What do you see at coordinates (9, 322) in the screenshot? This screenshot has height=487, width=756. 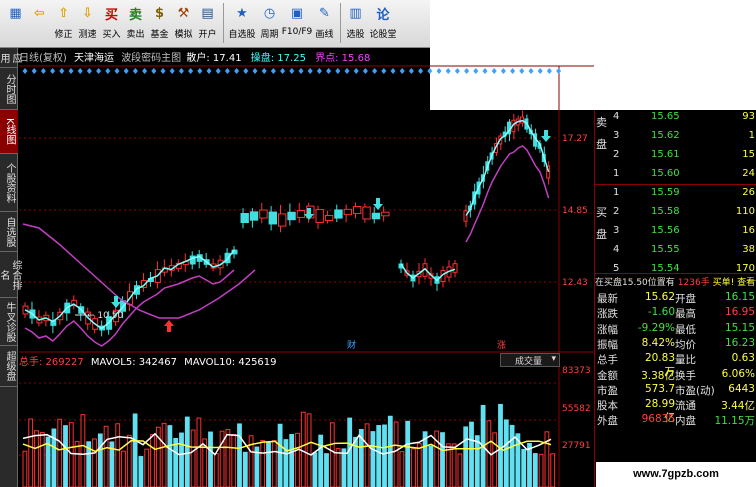 I see `left-tab-6: 牛叉诊股` at bounding box center [9, 322].